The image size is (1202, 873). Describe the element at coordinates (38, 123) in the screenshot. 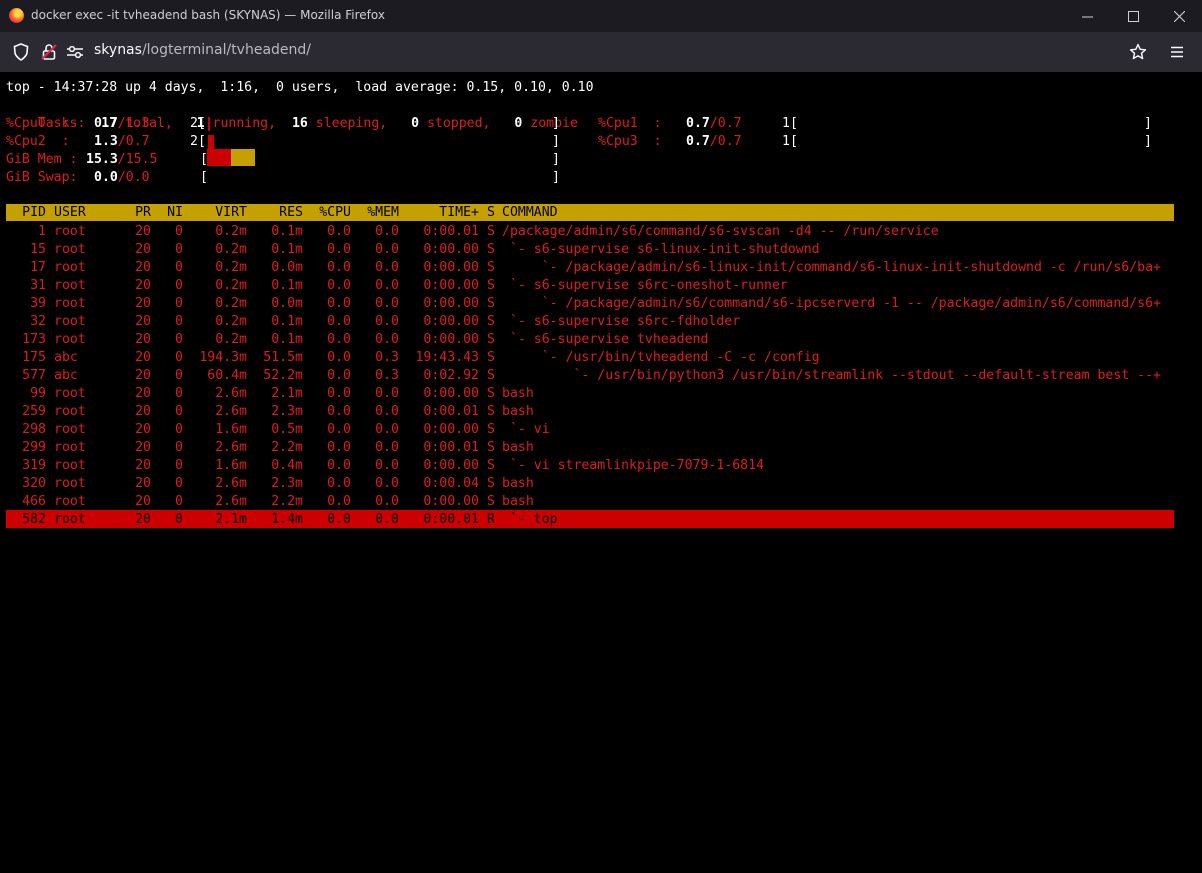

I see `meter-label: %Cpu0 :` at that location.